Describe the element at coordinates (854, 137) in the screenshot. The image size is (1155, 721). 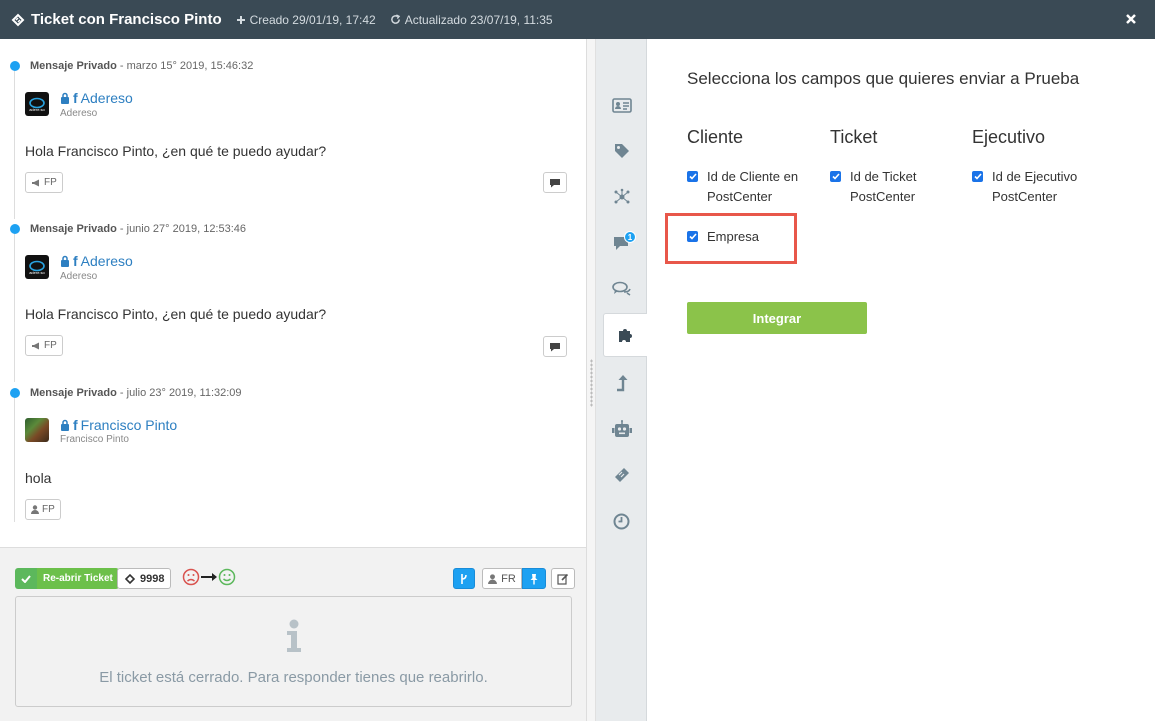
I see `column-title-ticket: Ticket` at that location.